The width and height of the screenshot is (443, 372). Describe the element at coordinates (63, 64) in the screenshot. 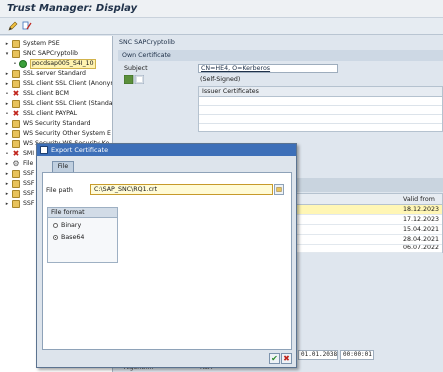

I see `tree-item-label: pocdsap005_S4I_10` at that location.